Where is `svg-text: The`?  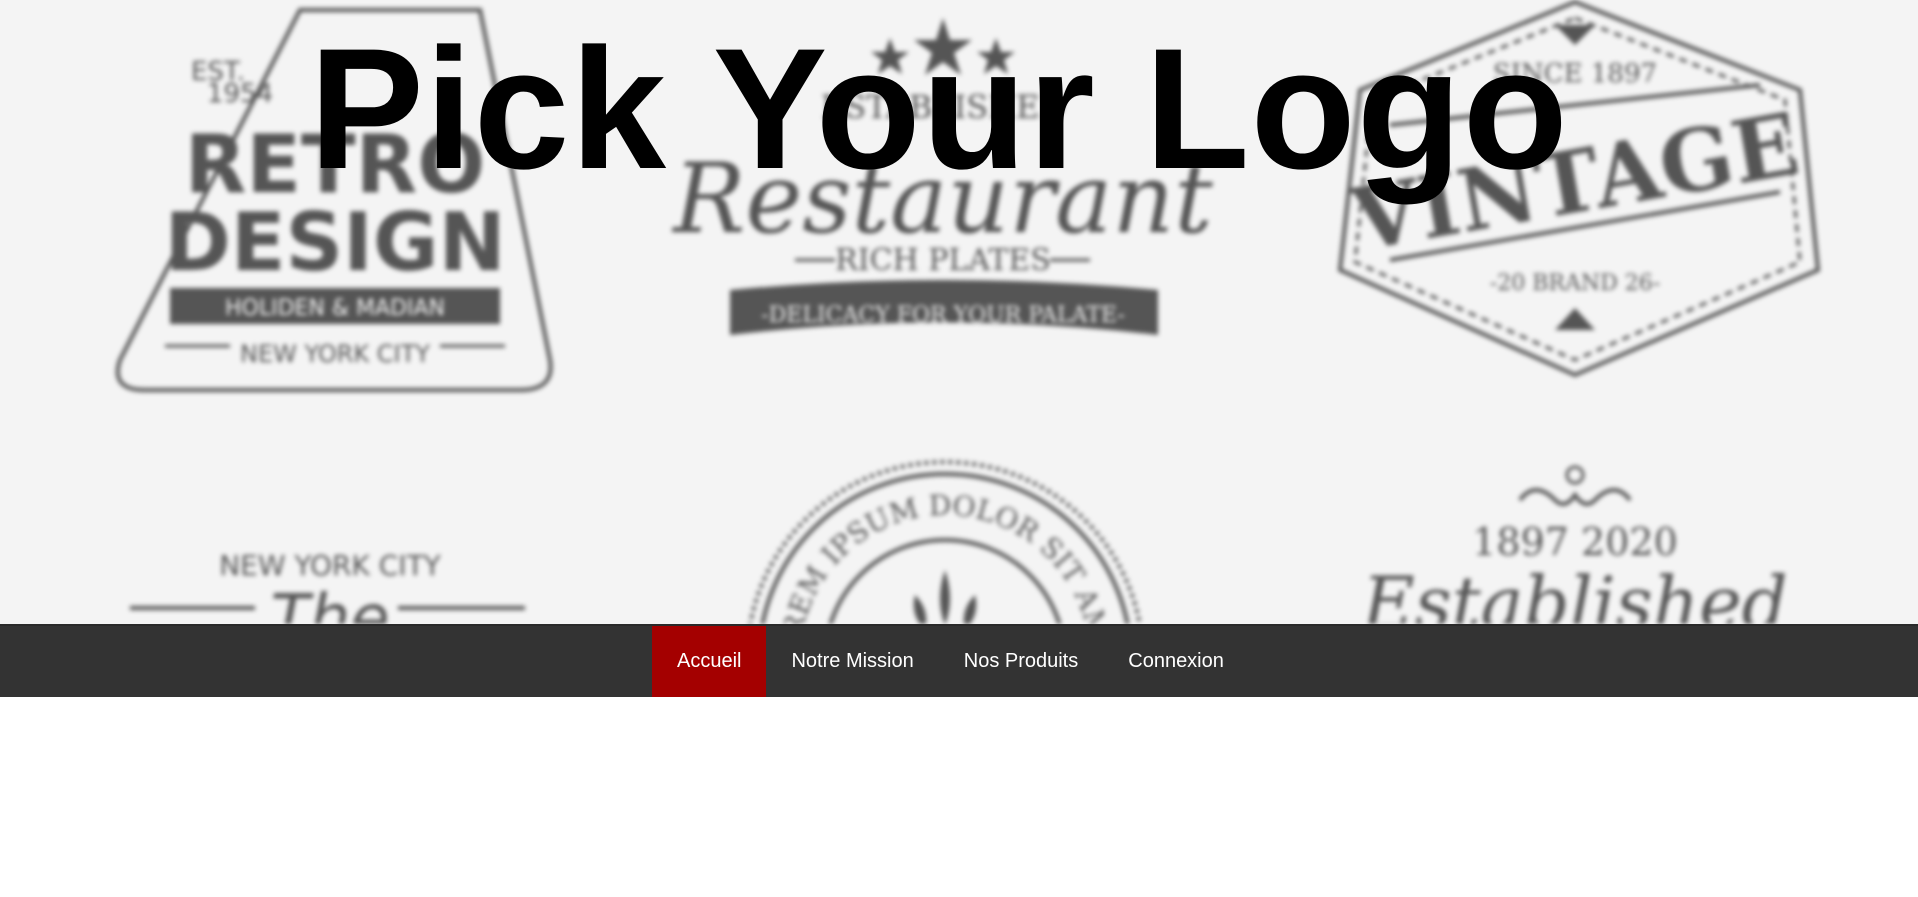
svg-text: The is located at coordinates (329, 603).